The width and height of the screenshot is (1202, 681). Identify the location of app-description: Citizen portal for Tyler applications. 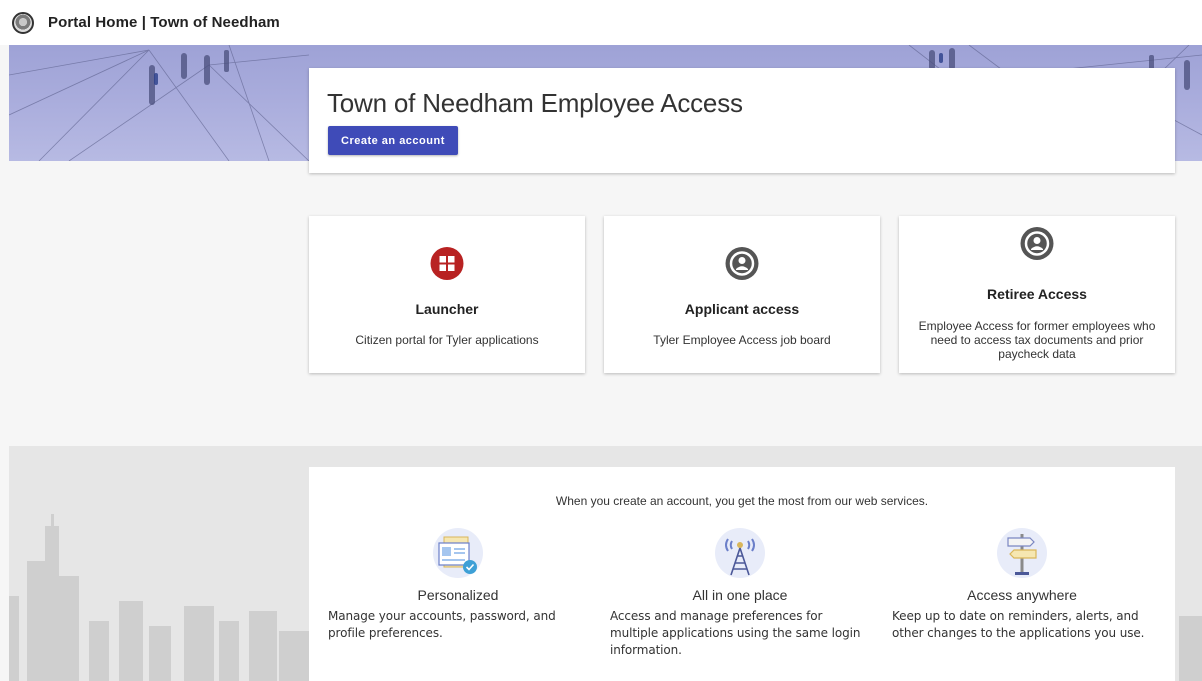
(447, 340).